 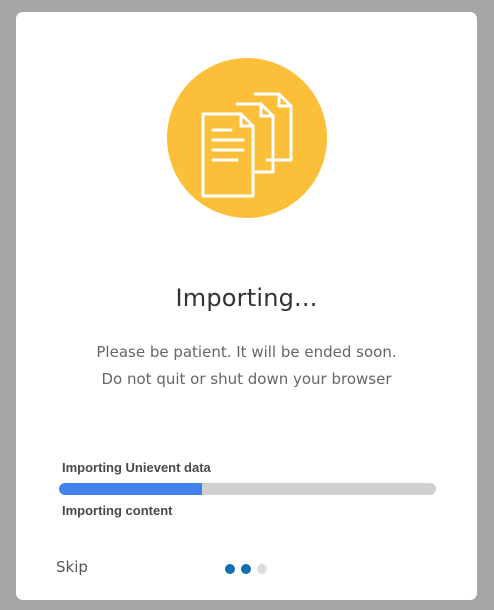 What do you see at coordinates (247, 145) in the screenshot?
I see `documents-icon` at bounding box center [247, 145].